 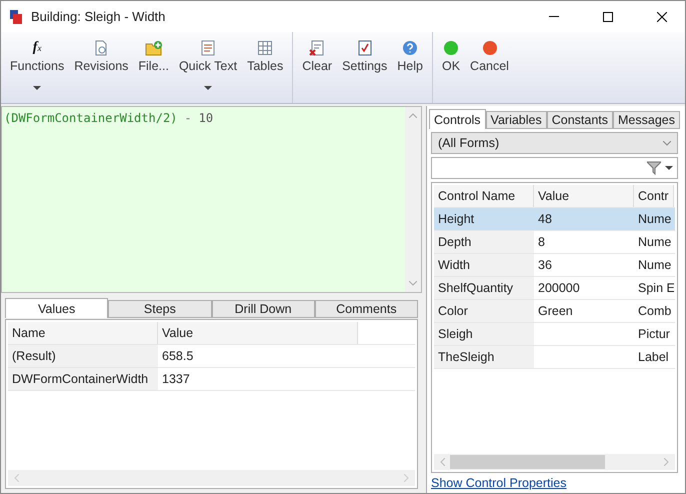 What do you see at coordinates (653, 357) in the screenshot?
I see `table-cell-text: Label` at bounding box center [653, 357].